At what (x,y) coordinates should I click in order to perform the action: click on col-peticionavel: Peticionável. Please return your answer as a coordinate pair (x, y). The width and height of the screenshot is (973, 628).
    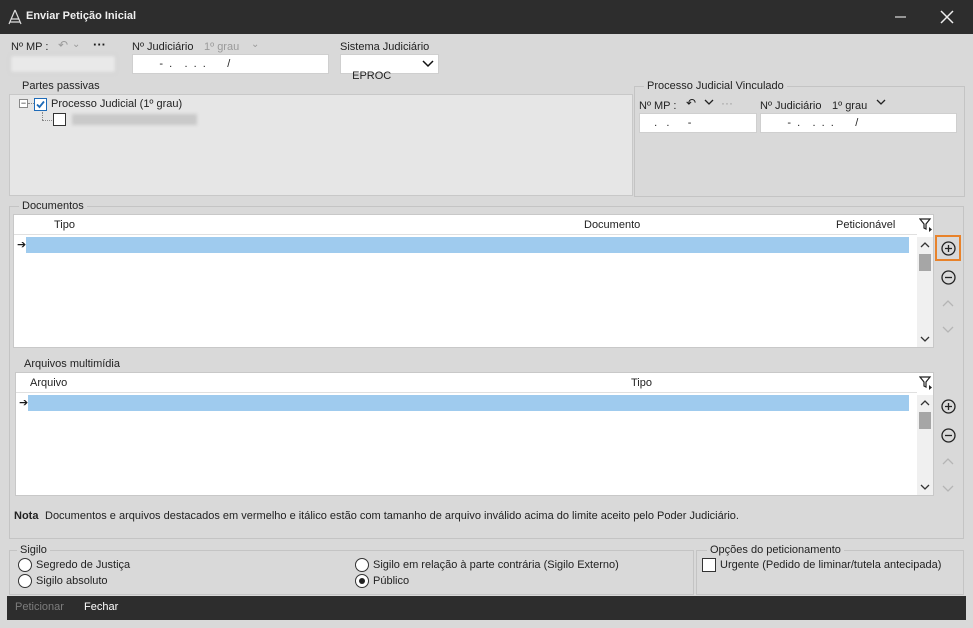
    Looking at the image, I should click on (865, 225).